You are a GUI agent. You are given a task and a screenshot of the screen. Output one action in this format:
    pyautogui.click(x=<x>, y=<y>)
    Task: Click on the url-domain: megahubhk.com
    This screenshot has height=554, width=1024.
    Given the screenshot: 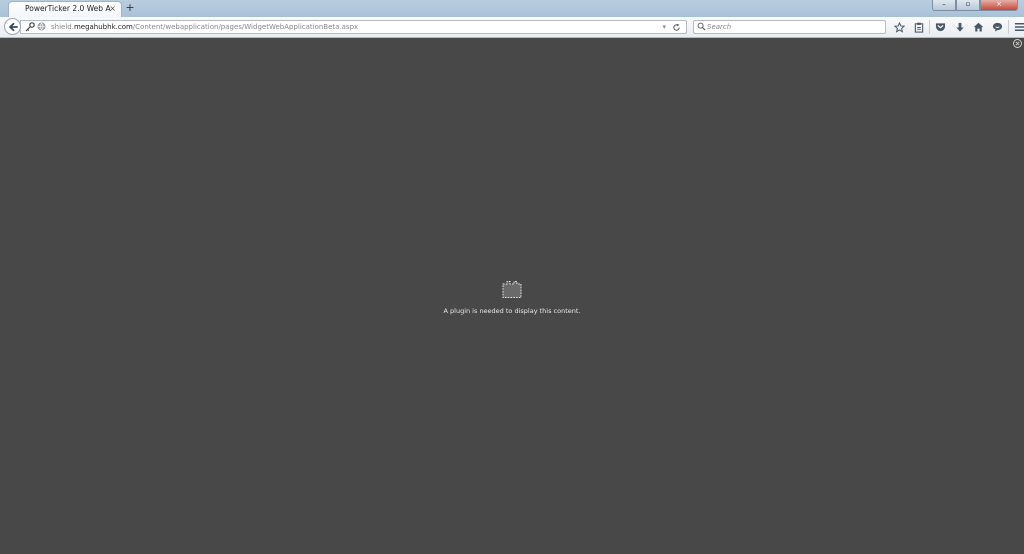 What is the action you would take?
    pyautogui.click(x=103, y=27)
    